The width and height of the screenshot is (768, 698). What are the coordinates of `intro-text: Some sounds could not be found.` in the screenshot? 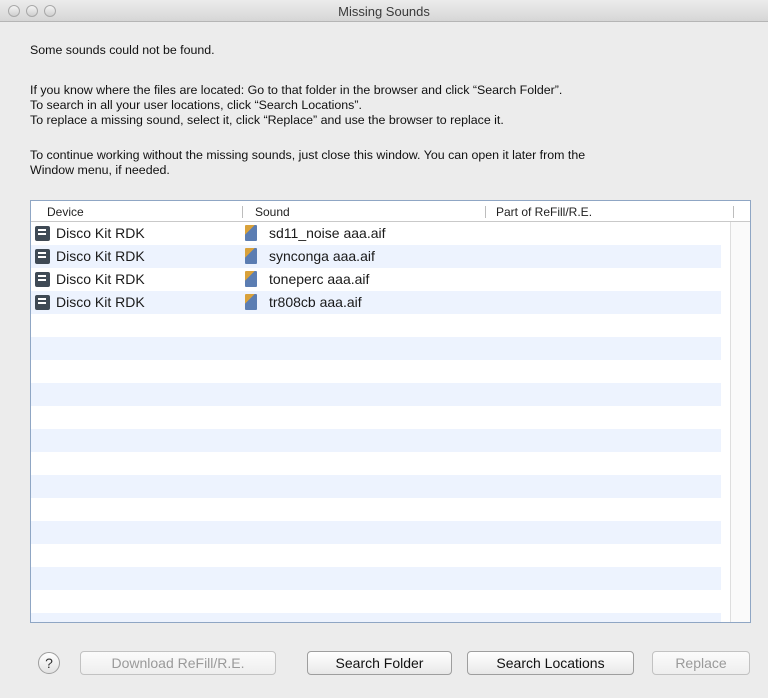 It's located at (390, 50).